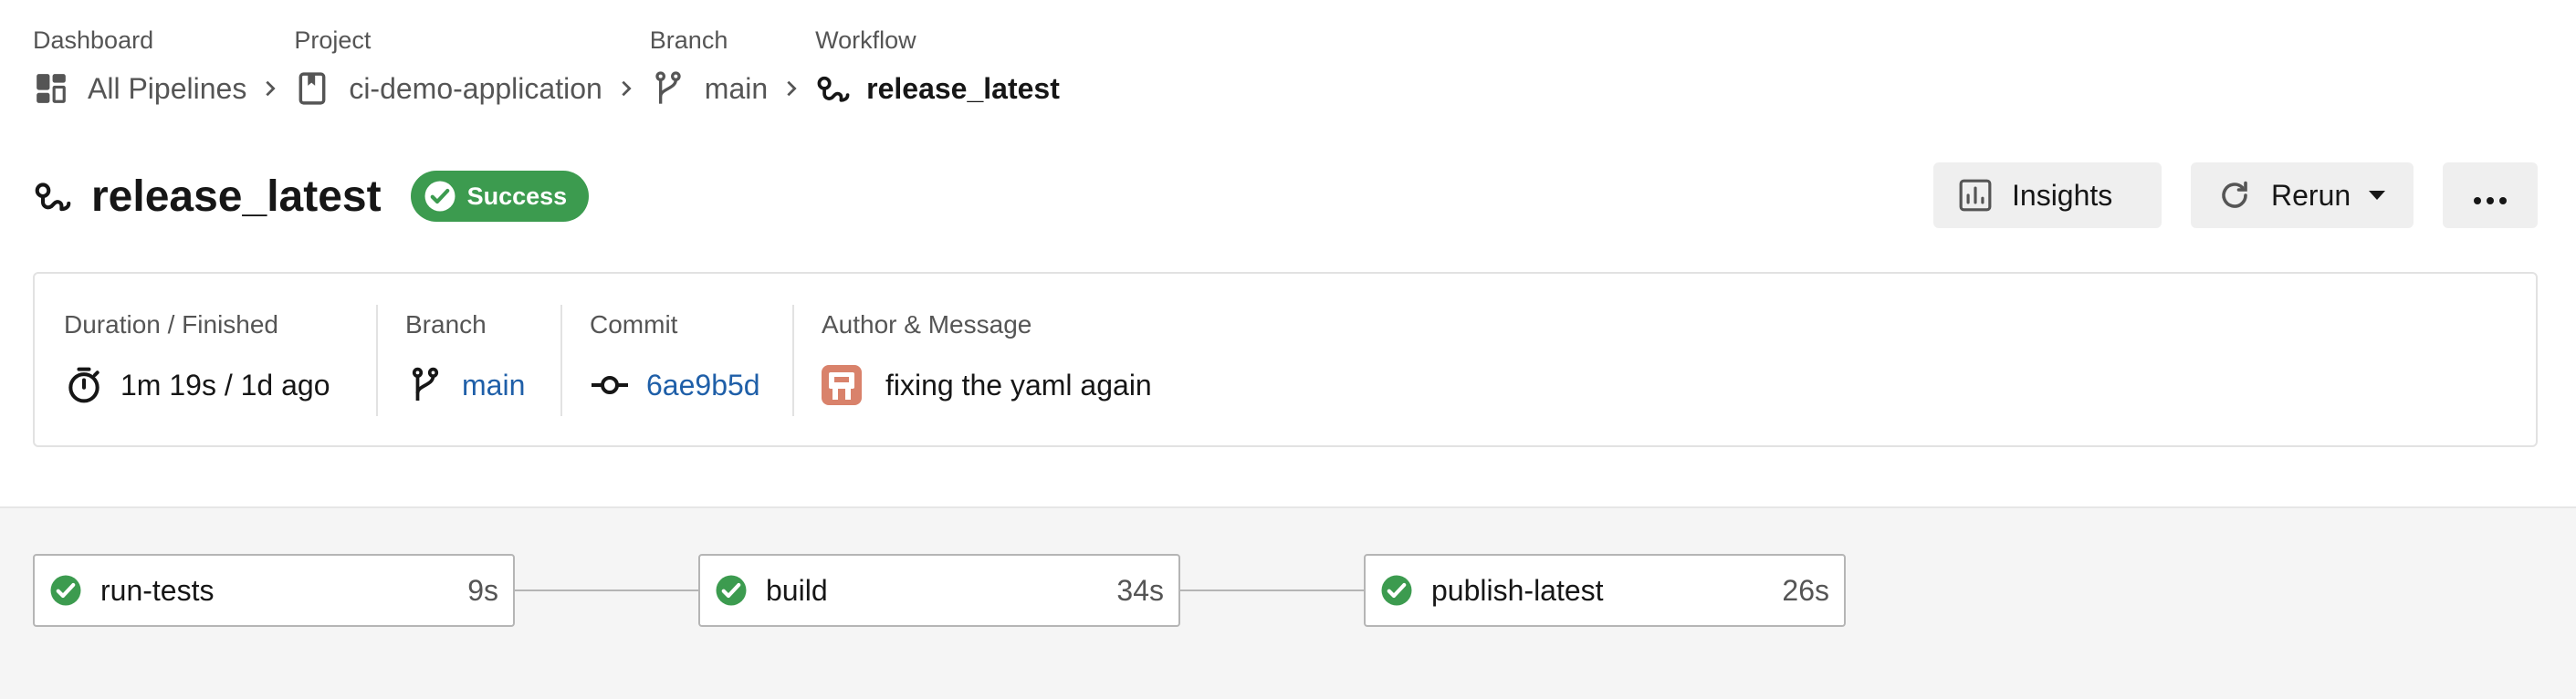  What do you see at coordinates (333, 40) in the screenshot?
I see `breadcrumb-project-label: Project` at bounding box center [333, 40].